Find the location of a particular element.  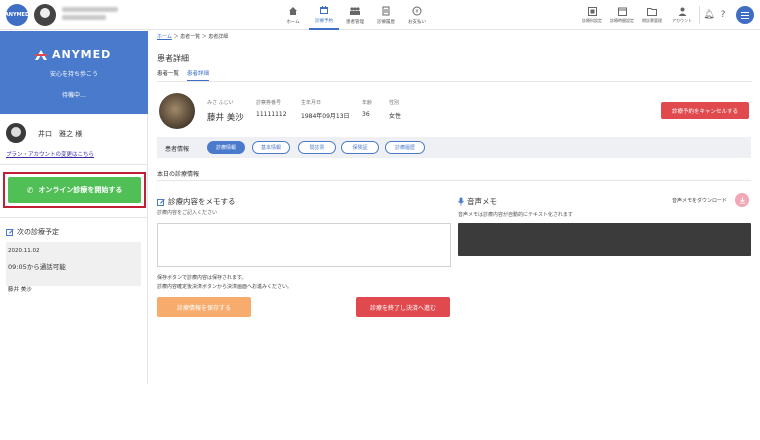

app-logo: ANYMED is located at coordinates (17, 15).